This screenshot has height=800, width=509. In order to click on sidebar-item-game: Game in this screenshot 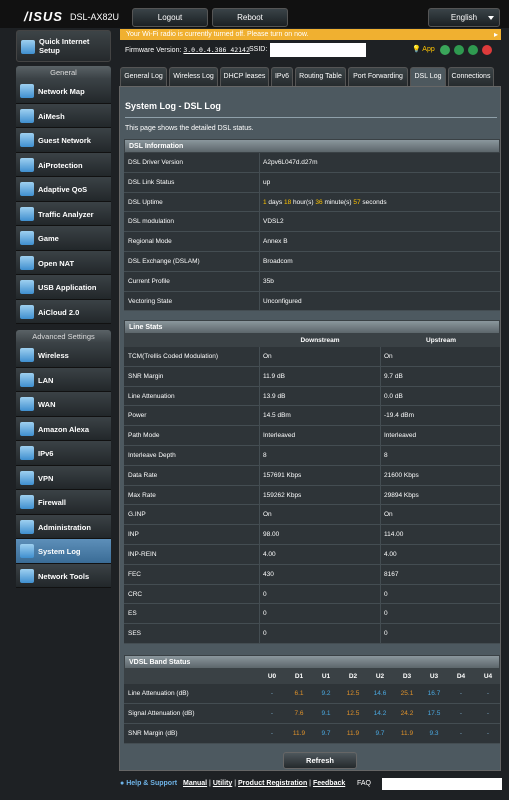, I will do `click(63, 238)`.